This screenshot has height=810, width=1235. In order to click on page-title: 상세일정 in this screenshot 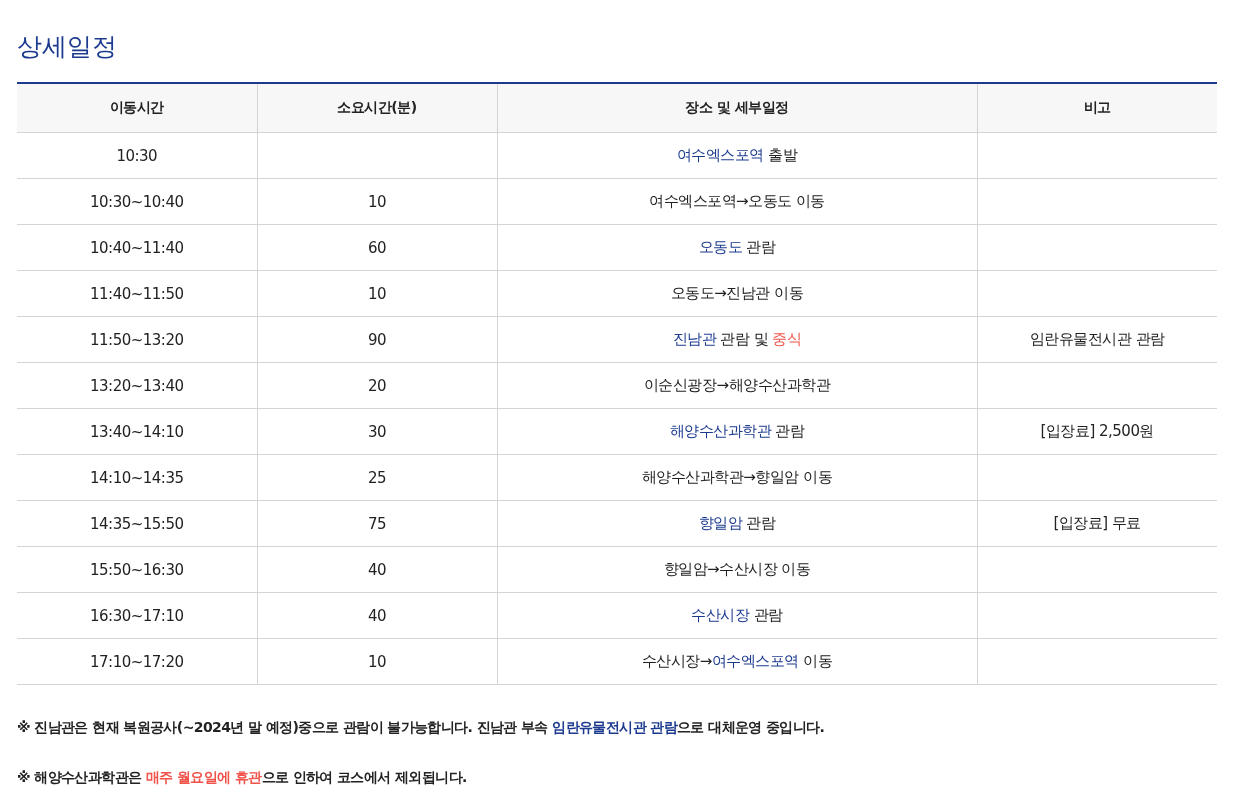, I will do `click(67, 47)`.